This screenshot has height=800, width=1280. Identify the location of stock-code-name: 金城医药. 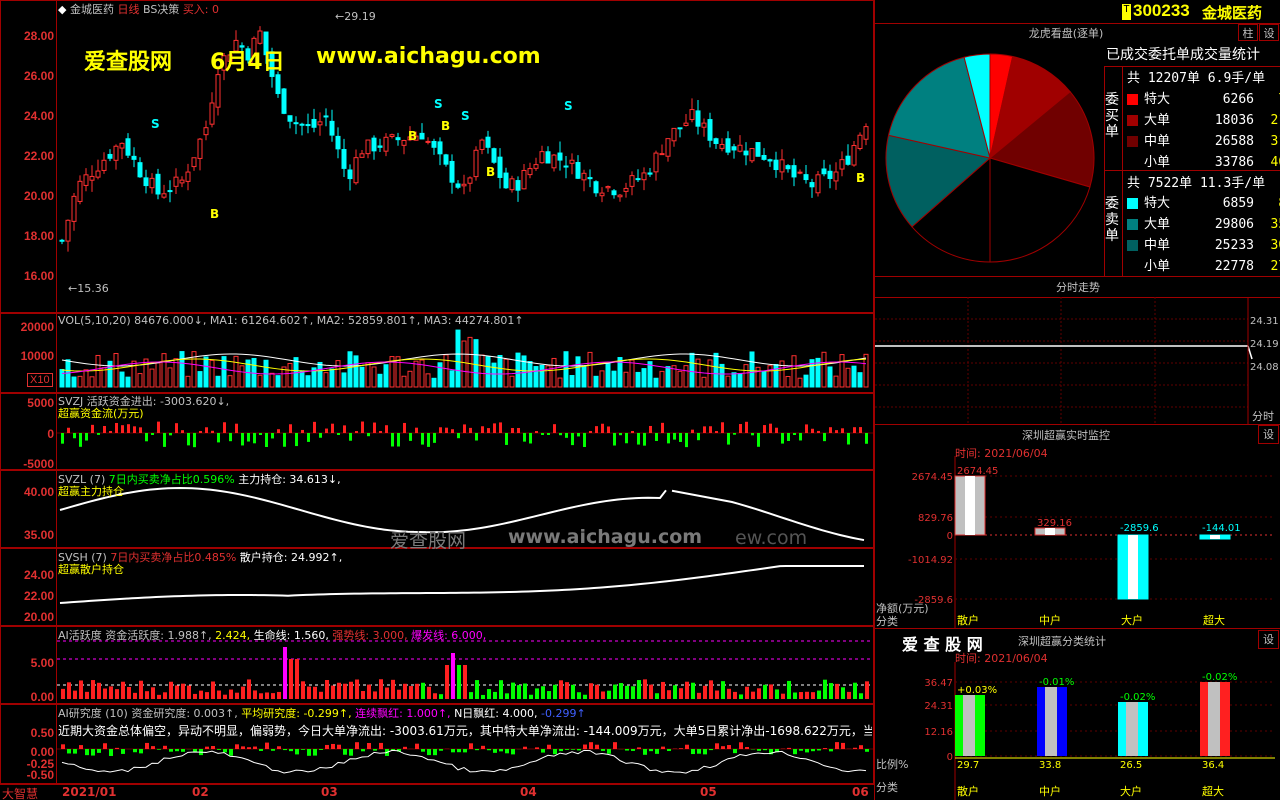
(1232, 13).